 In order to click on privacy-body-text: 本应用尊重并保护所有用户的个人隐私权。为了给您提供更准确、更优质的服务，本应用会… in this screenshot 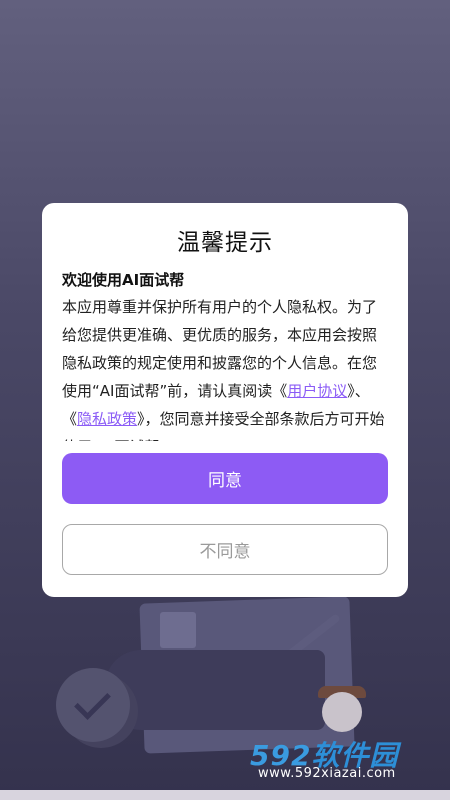, I will do `click(226, 367)`.